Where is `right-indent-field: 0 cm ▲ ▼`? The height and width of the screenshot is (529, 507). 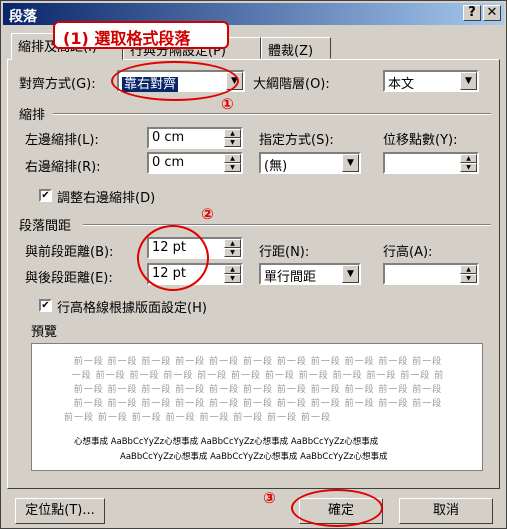 right-indent-field: 0 cm ▲ ▼ is located at coordinates (195, 163).